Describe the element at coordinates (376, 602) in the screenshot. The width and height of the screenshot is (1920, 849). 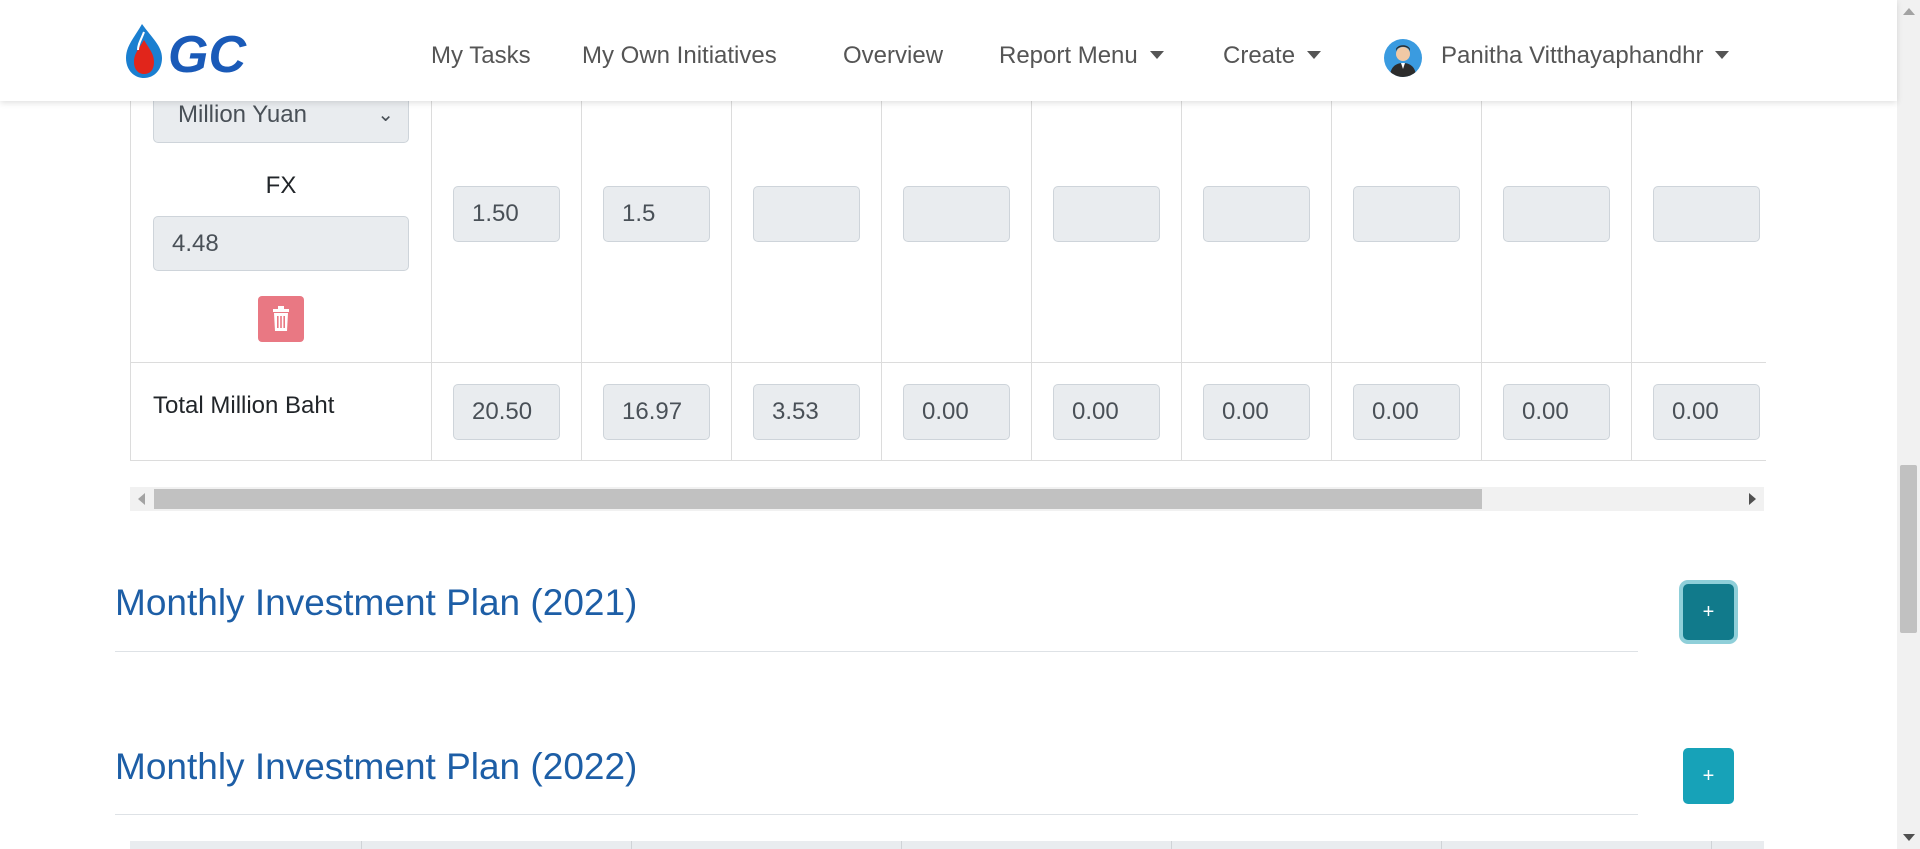
I see `section-title-2021: Monthly Investment Plan (2021)` at that location.